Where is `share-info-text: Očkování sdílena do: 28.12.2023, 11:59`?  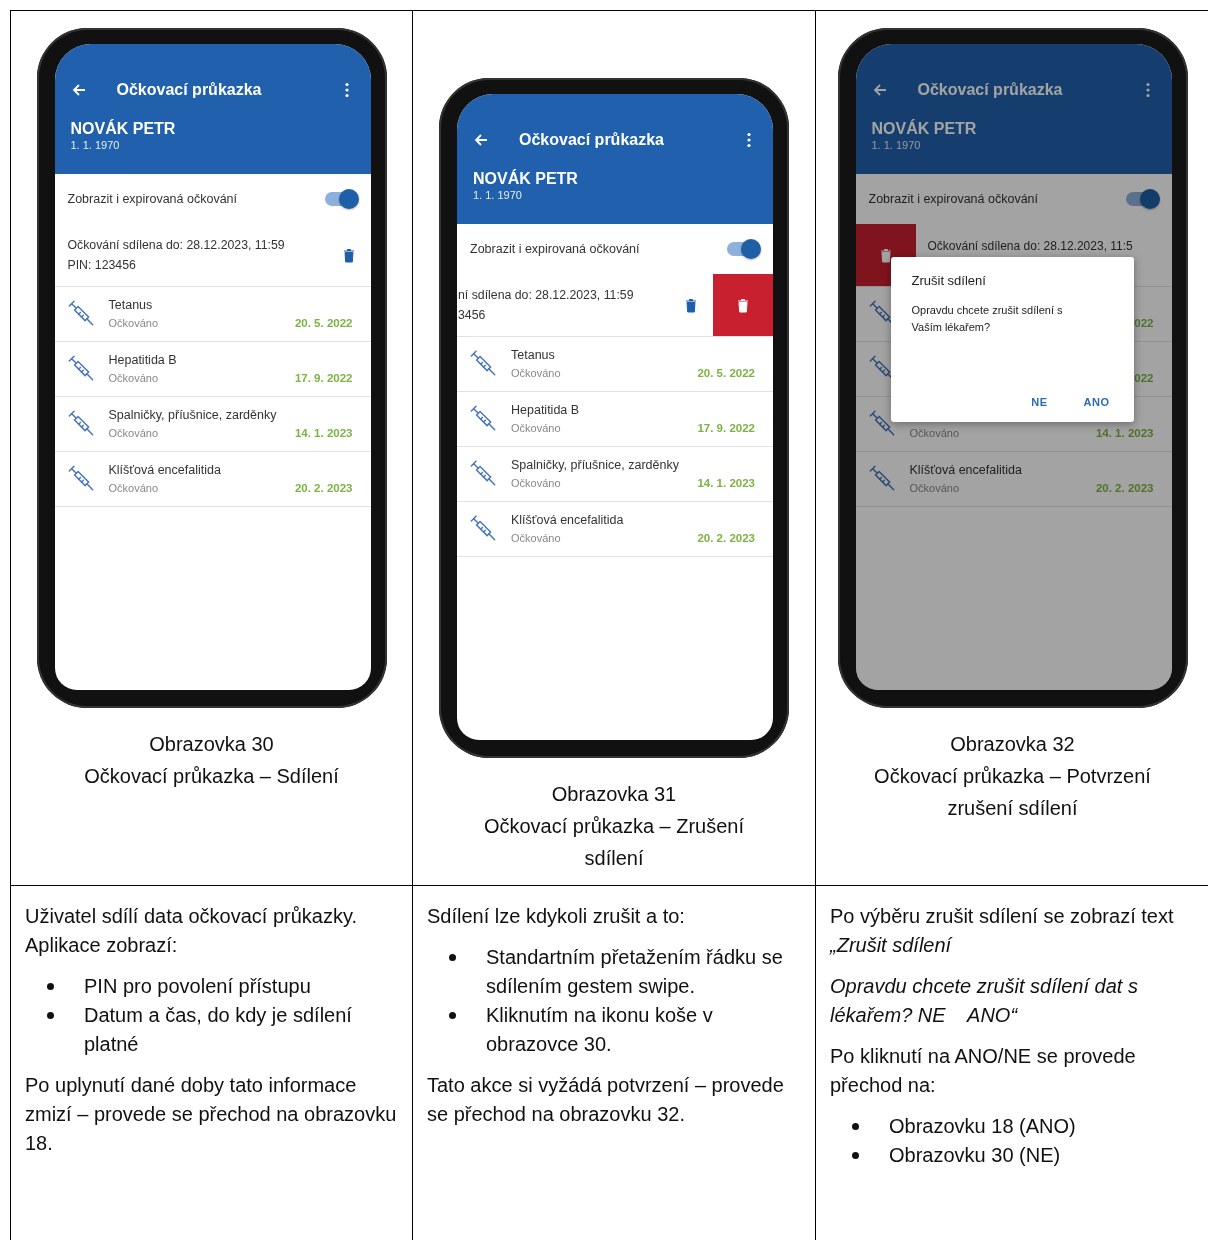 share-info-text: Očkování sdílena do: 28.12.2023, 11:59 is located at coordinates (176, 245).